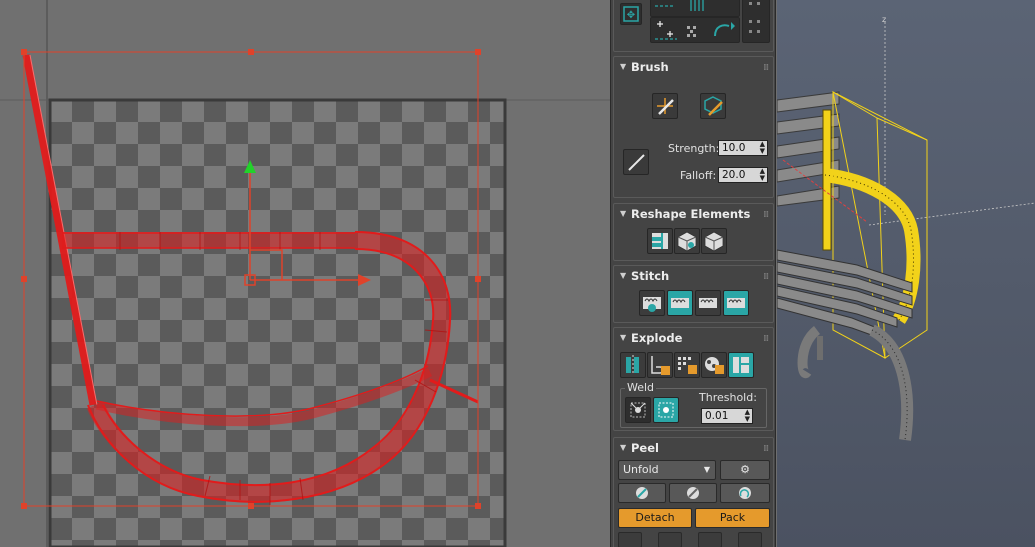  Describe the element at coordinates (670, 539) in the screenshot. I see `peel-pin-add-button` at that location.